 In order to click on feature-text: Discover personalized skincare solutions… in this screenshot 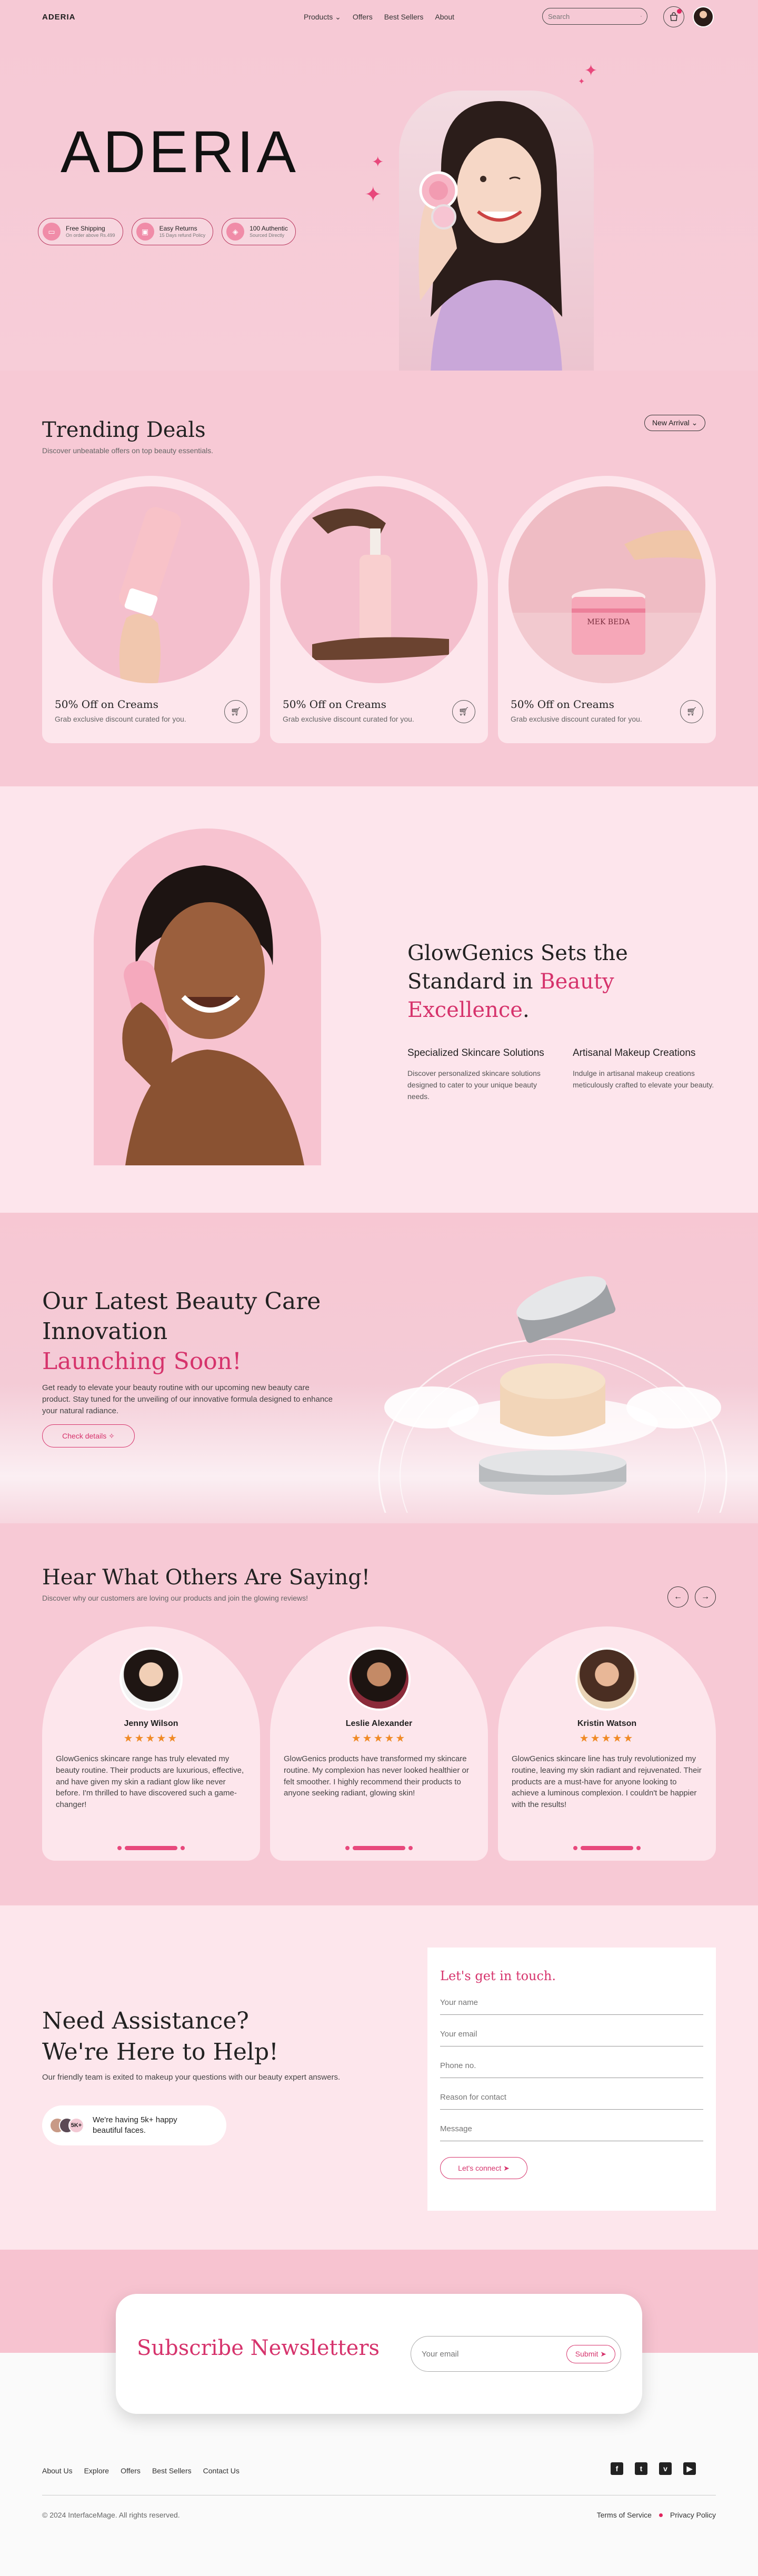, I will do `click(474, 1085)`.